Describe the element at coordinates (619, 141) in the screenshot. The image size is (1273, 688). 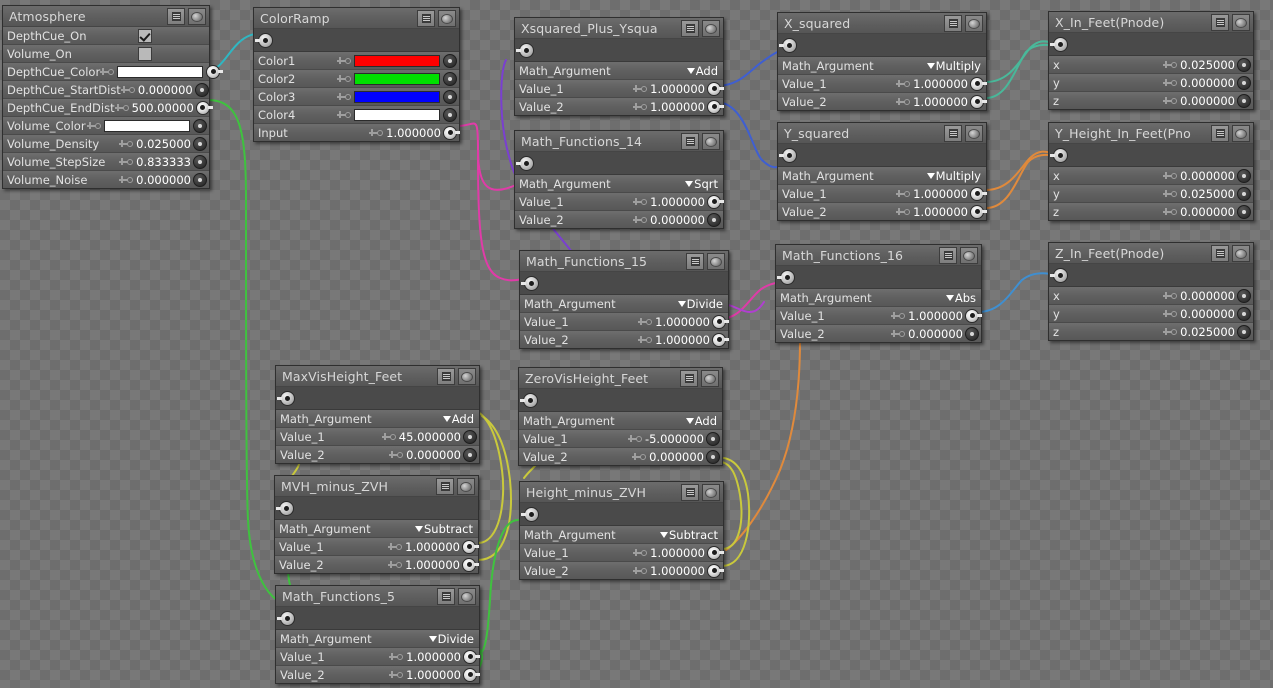
I see `node-title-bar: Math_Functions_14` at that location.